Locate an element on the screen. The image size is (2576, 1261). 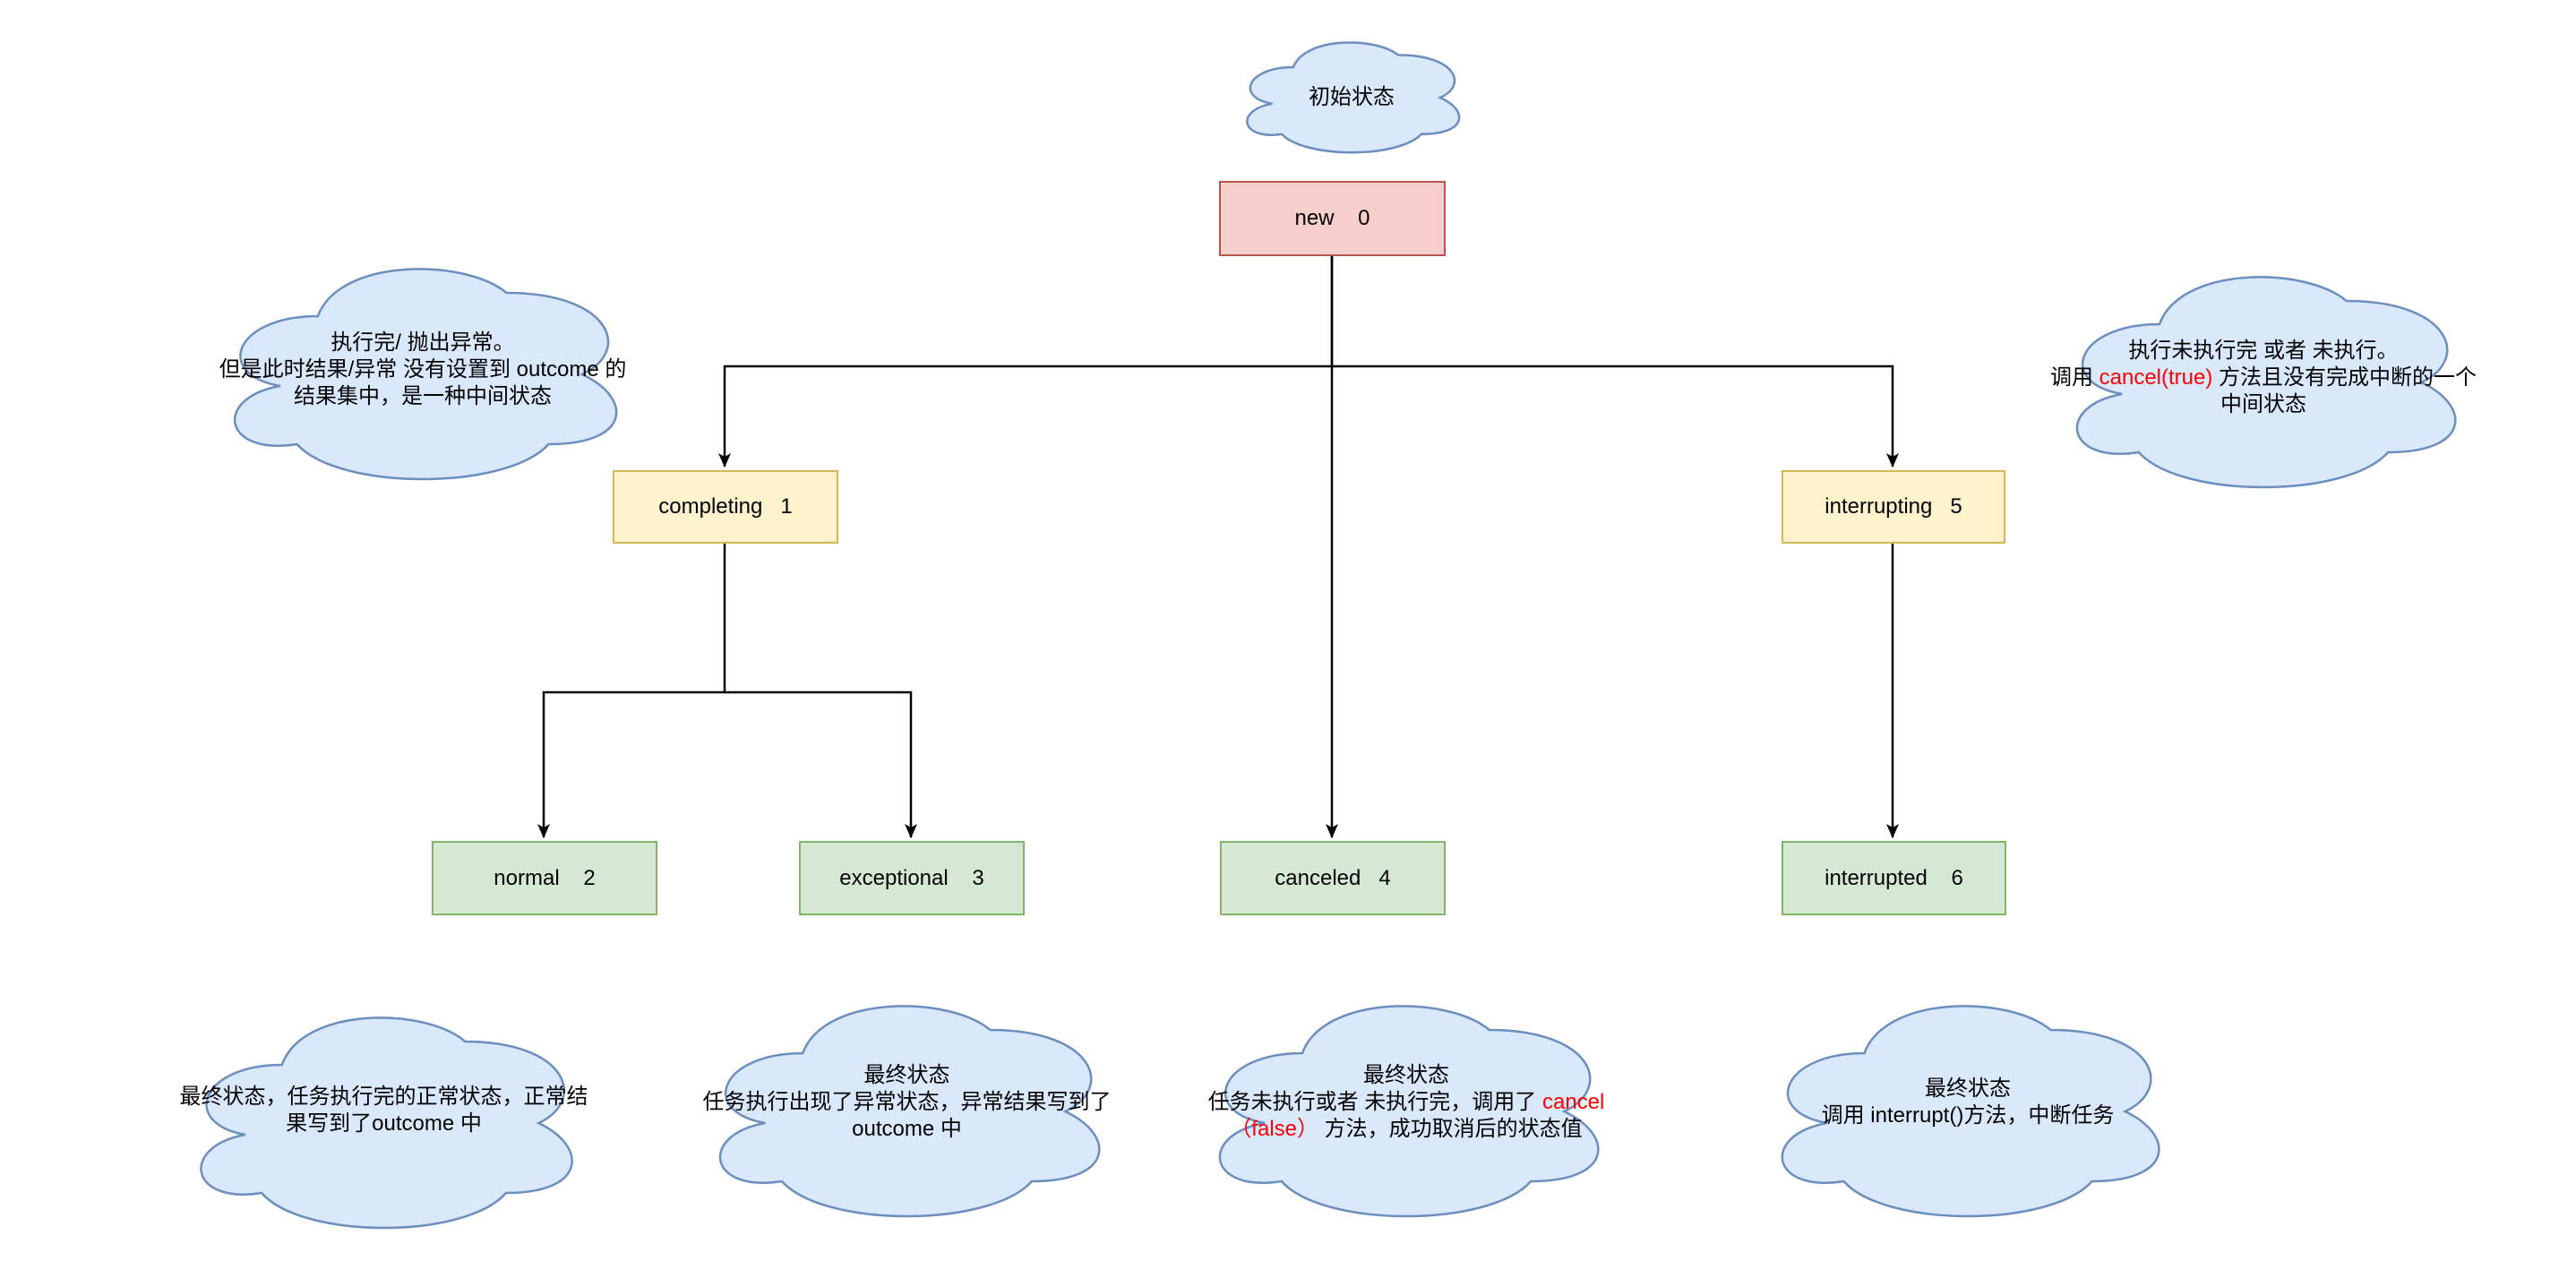
cloud-shape-interrupting is located at coordinates (2266, 383).